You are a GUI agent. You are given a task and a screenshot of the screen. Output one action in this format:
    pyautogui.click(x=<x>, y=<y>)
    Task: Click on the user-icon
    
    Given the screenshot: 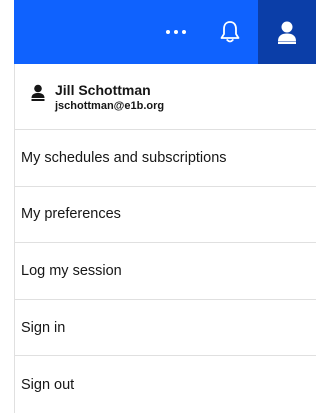 What is the action you would take?
    pyautogui.click(x=38, y=92)
    